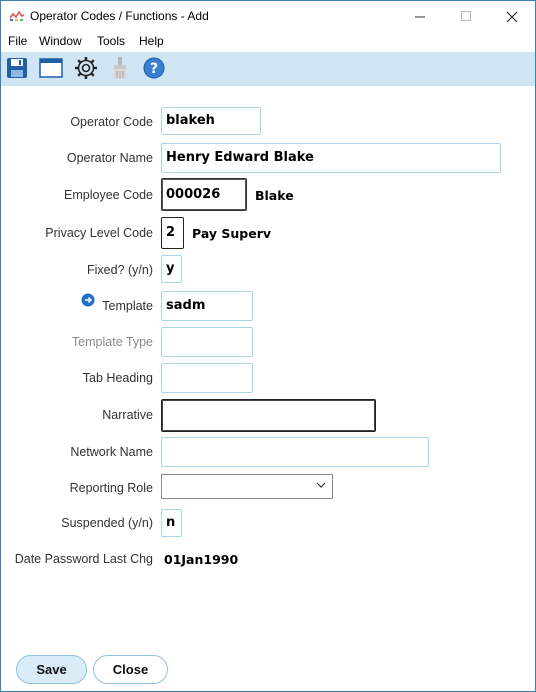  What do you see at coordinates (17, 41) in the screenshot?
I see `menu-file: File` at bounding box center [17, 41].